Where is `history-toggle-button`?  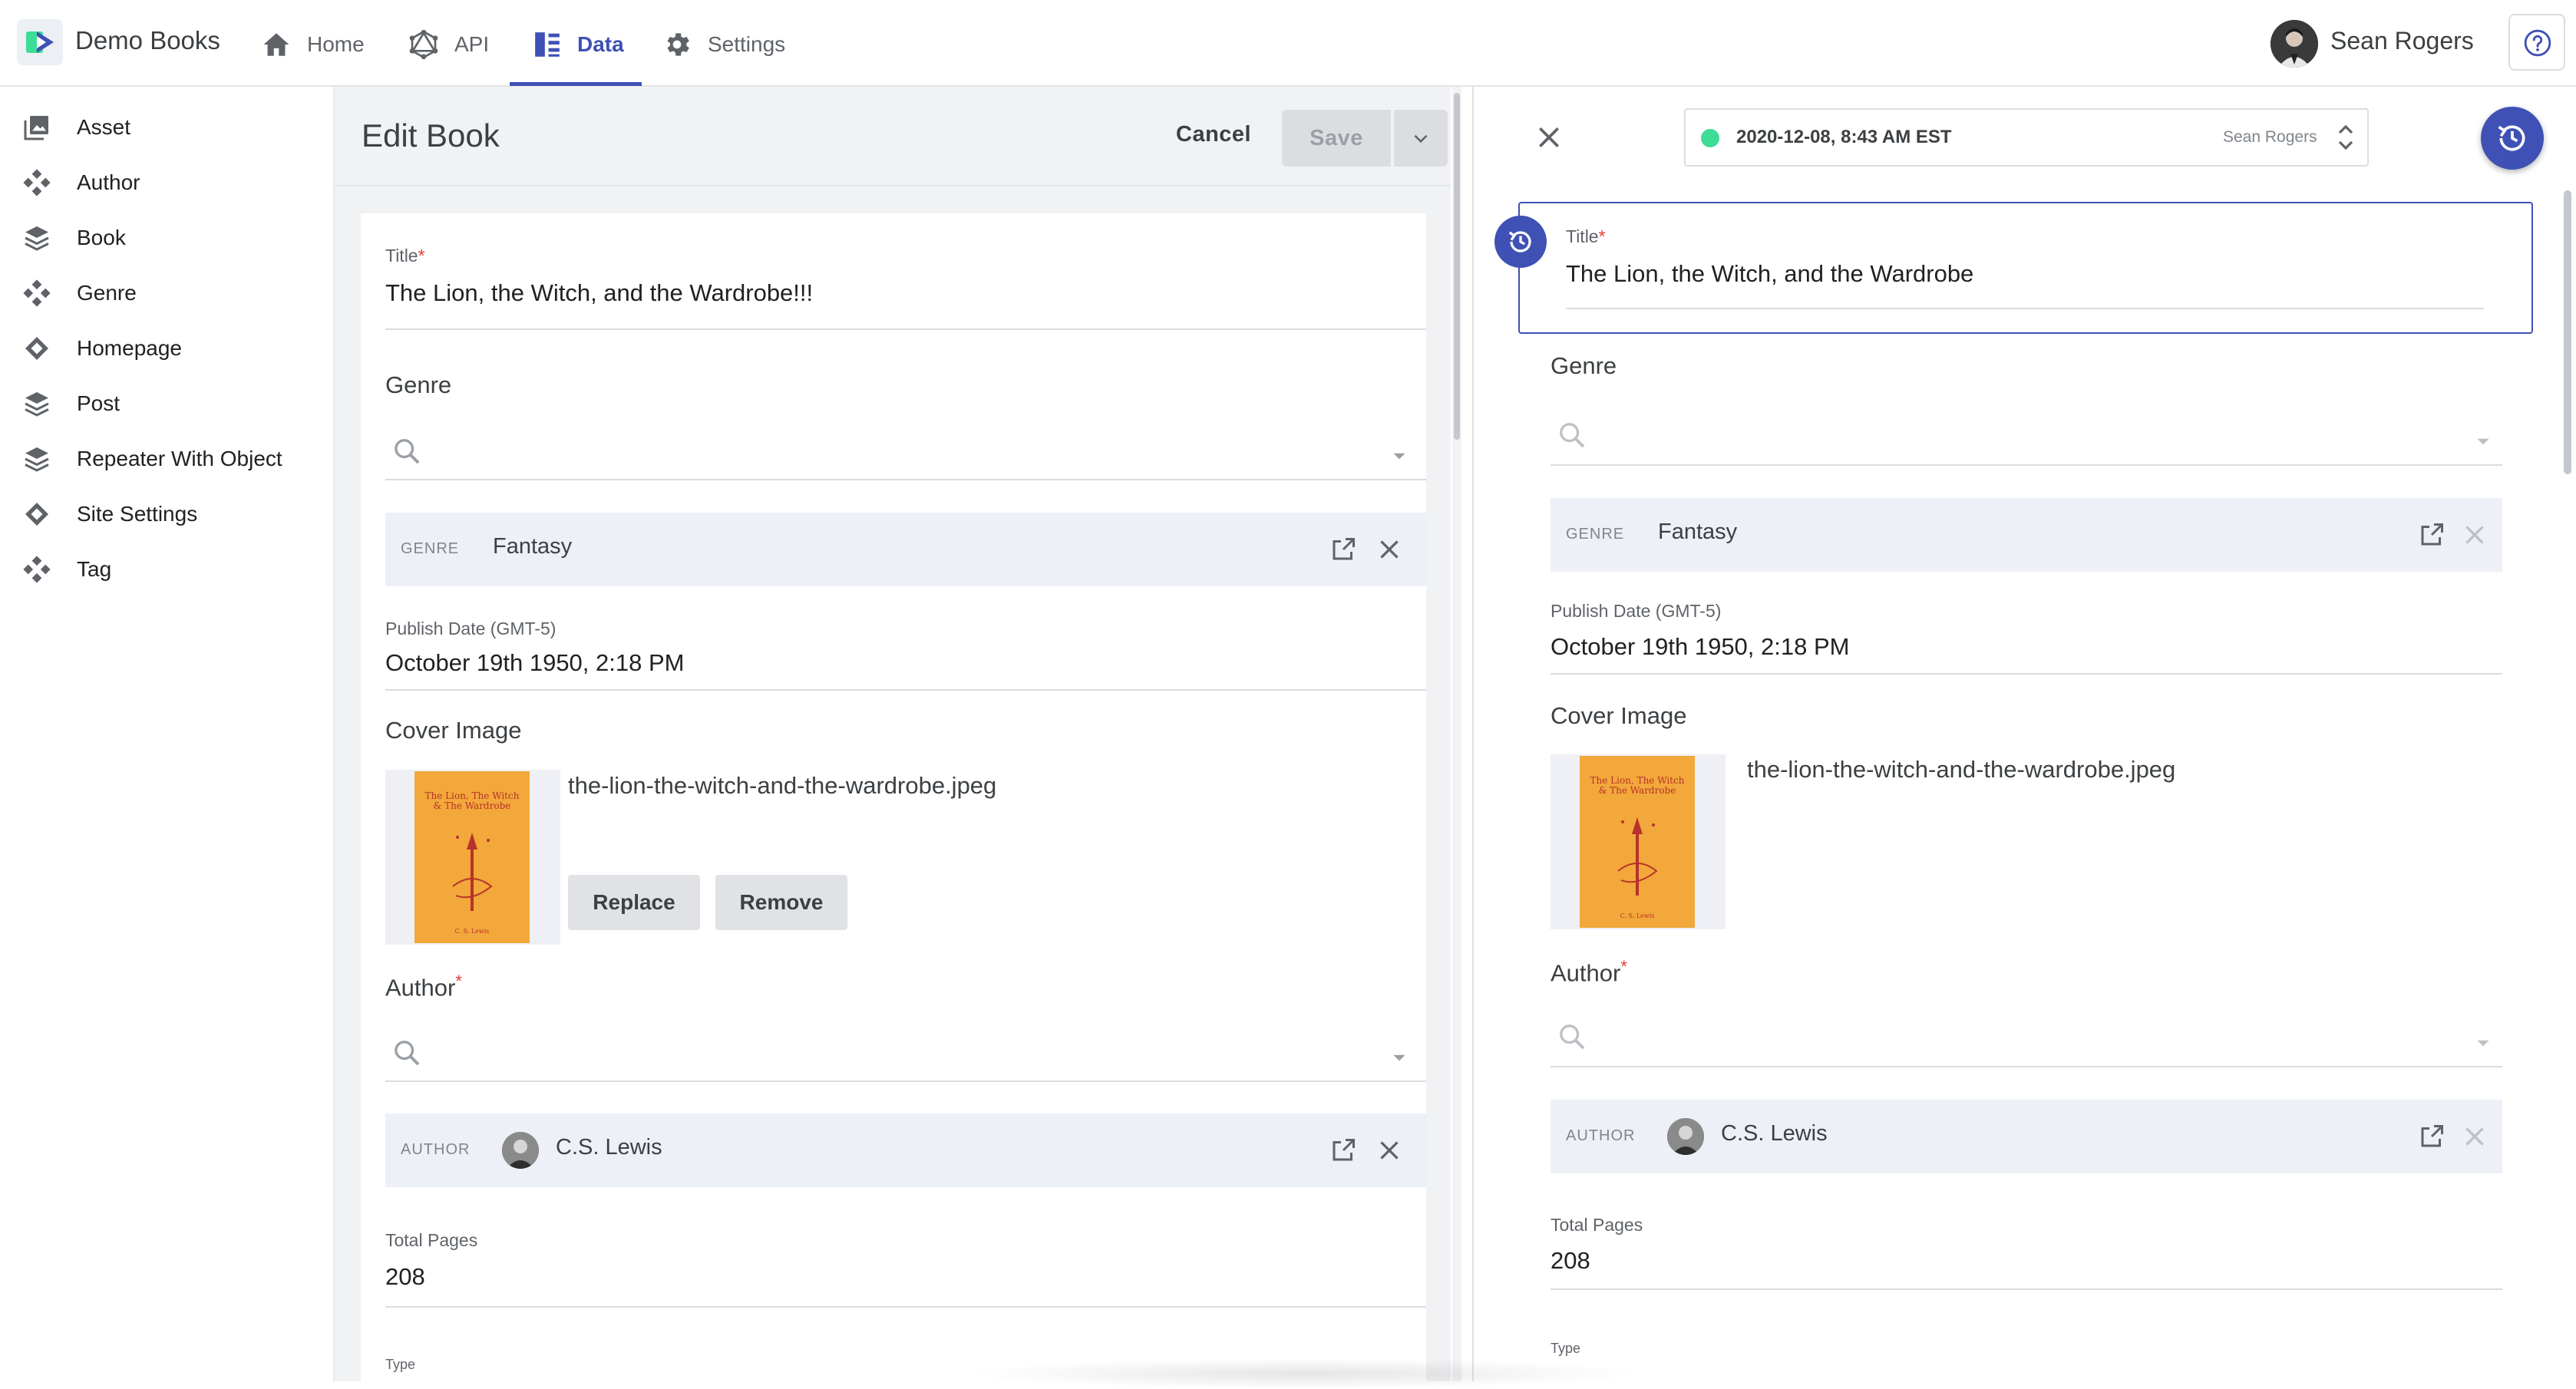
history-toggle-button is located at coordinates (2512, 138).